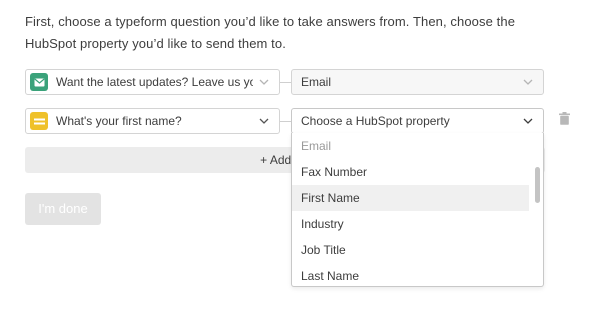 The width and height of the screenshot is (600, 332). What do you see at coordinates (39, 121) in the screenshot?
I see `short-text-icon` at bounding box center [39, 121].